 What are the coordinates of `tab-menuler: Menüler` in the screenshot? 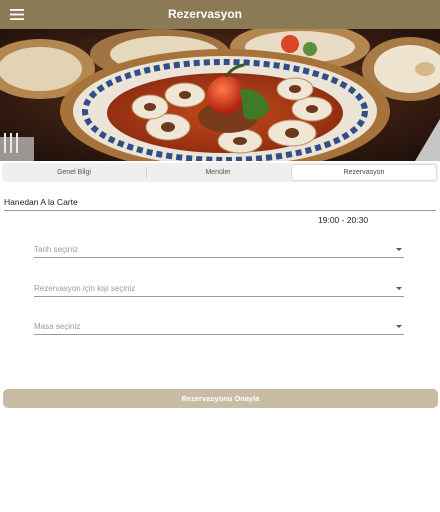 It's located at (218, 172).